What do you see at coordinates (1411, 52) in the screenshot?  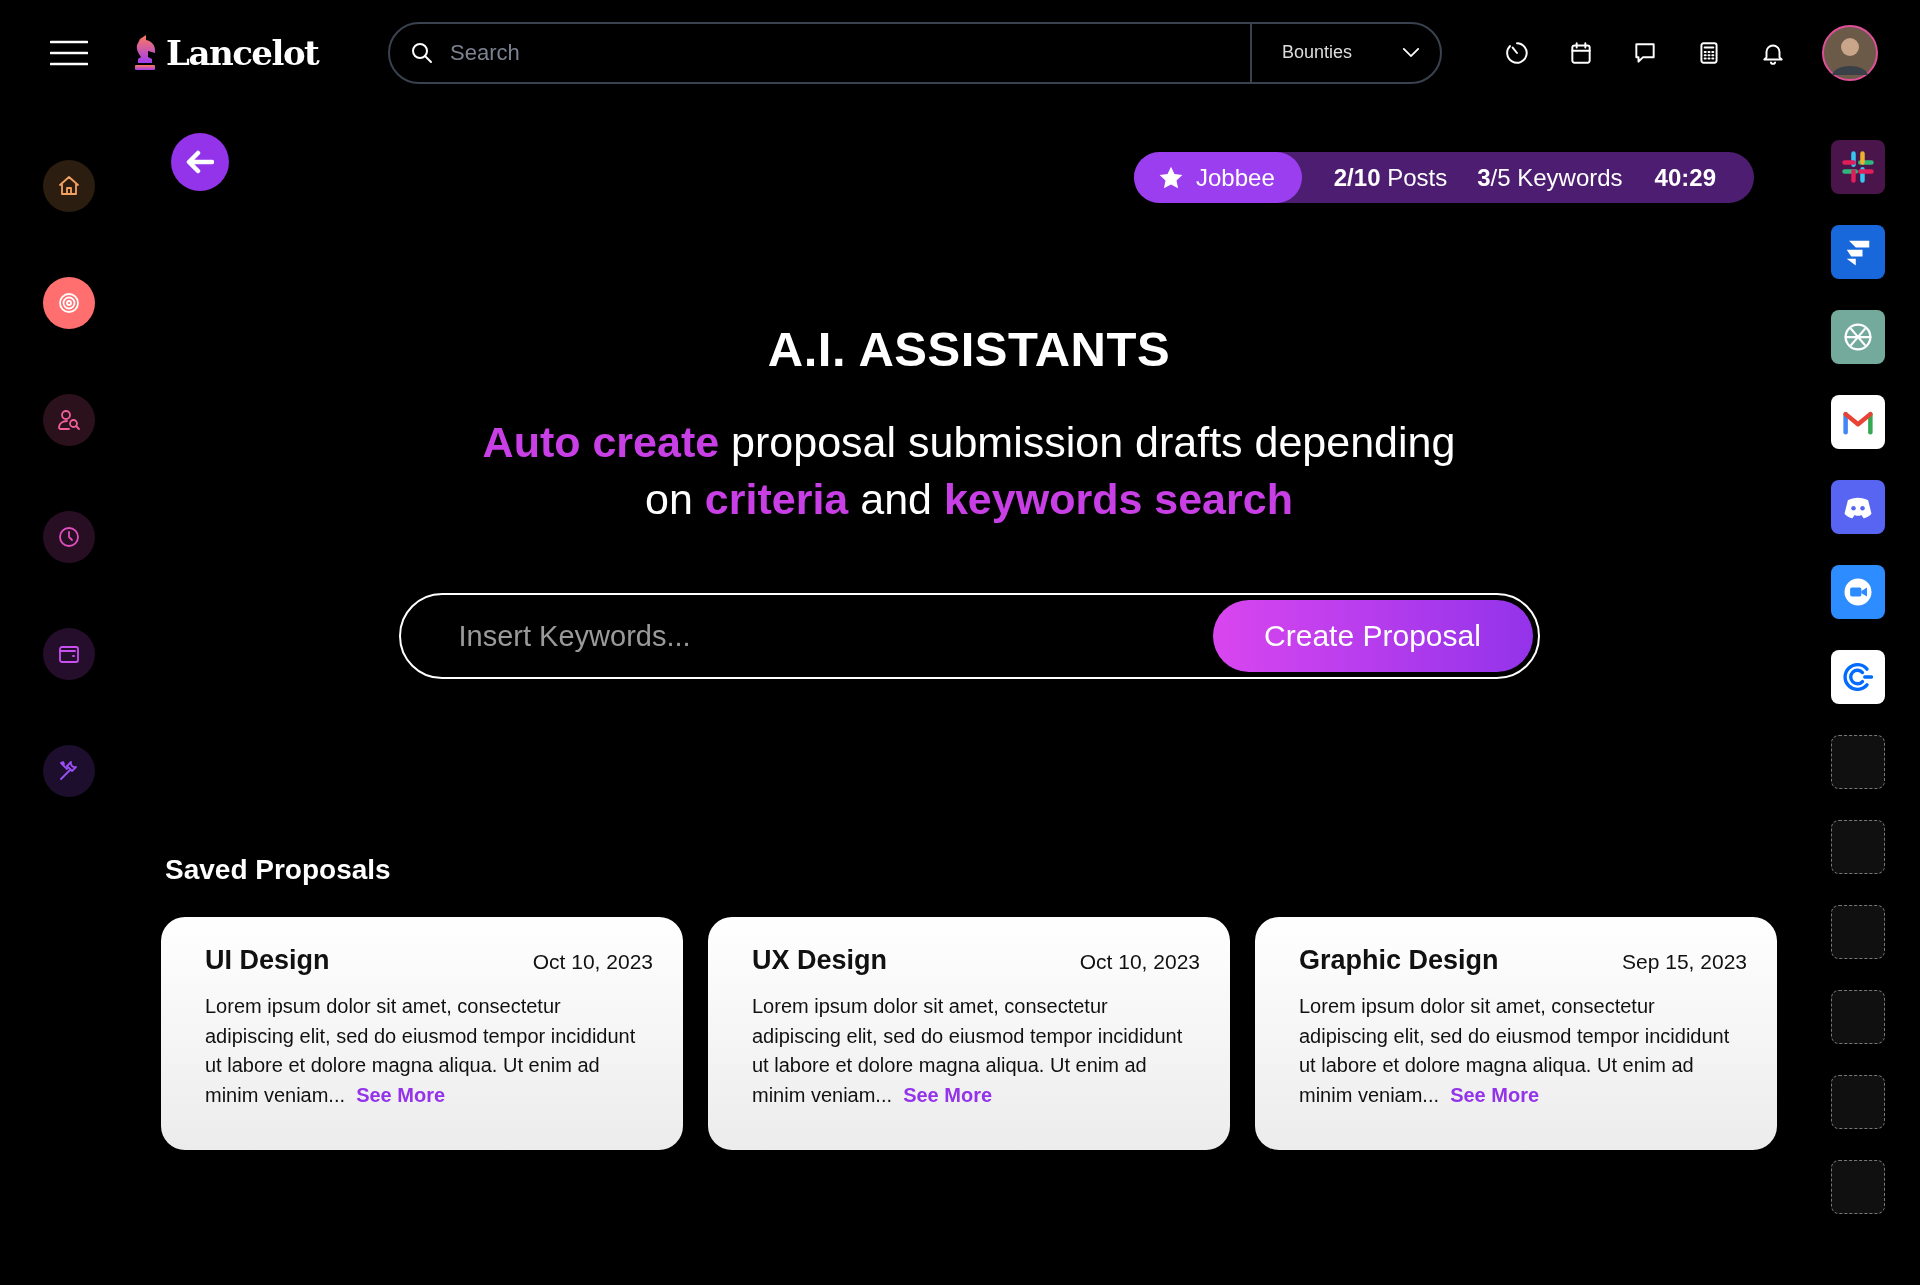 I see `chevron-down-icon` at bounding box center [1411, 52].